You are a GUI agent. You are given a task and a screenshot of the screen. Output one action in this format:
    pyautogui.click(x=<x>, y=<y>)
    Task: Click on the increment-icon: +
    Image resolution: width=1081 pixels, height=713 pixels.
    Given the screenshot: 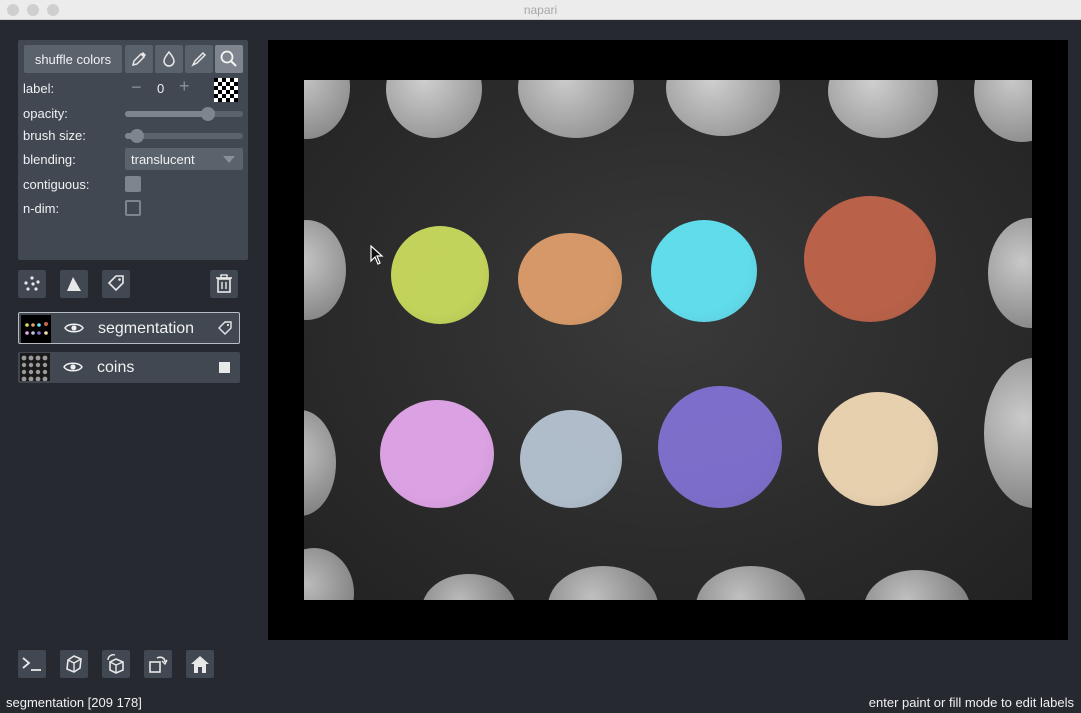 What is the action you would take?
    pyautogui.click(x=184, y=86)
    